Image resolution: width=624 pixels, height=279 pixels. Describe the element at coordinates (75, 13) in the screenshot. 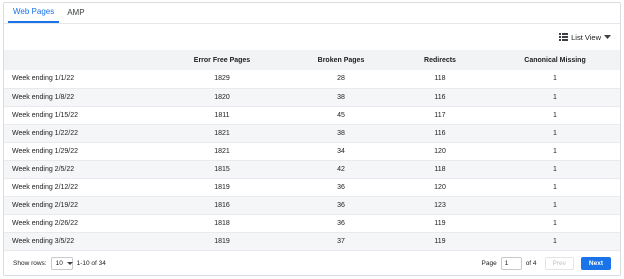

I see `tab-amp: AMP` at that location.